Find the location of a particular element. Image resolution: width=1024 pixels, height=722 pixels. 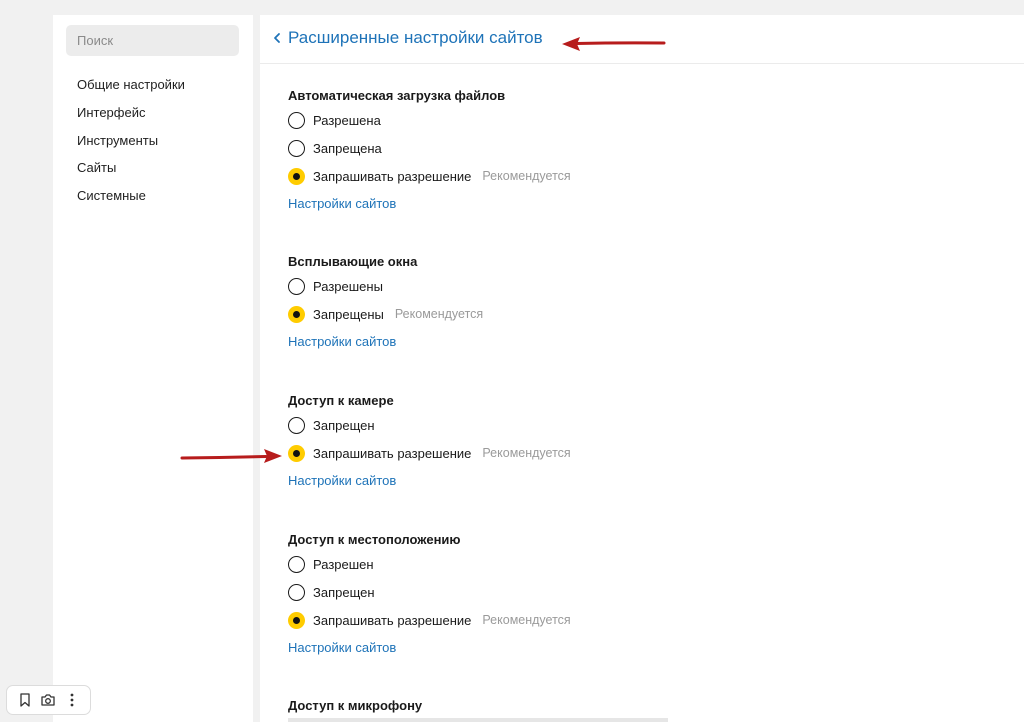

more-vertical-icon is located at coordinates (72, 700).